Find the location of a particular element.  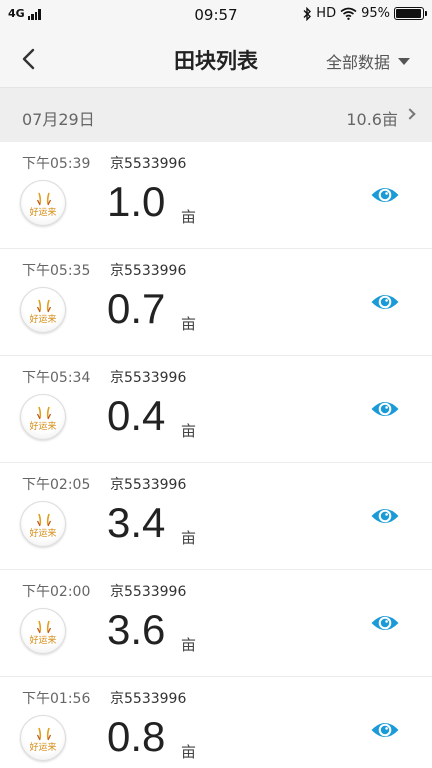

field-list-item: 下午02:05 京5533996 好运来 3.4 亩 is located at coordinates (216, 516).